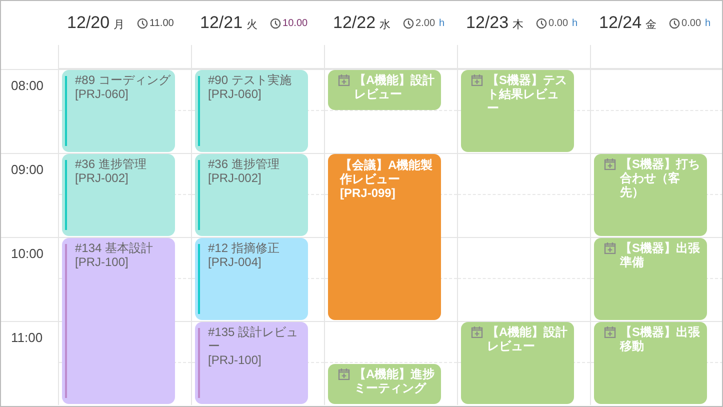 This screenshot has width=723, height=407. I want to click on date-label: 12/21, so click(221, 23).